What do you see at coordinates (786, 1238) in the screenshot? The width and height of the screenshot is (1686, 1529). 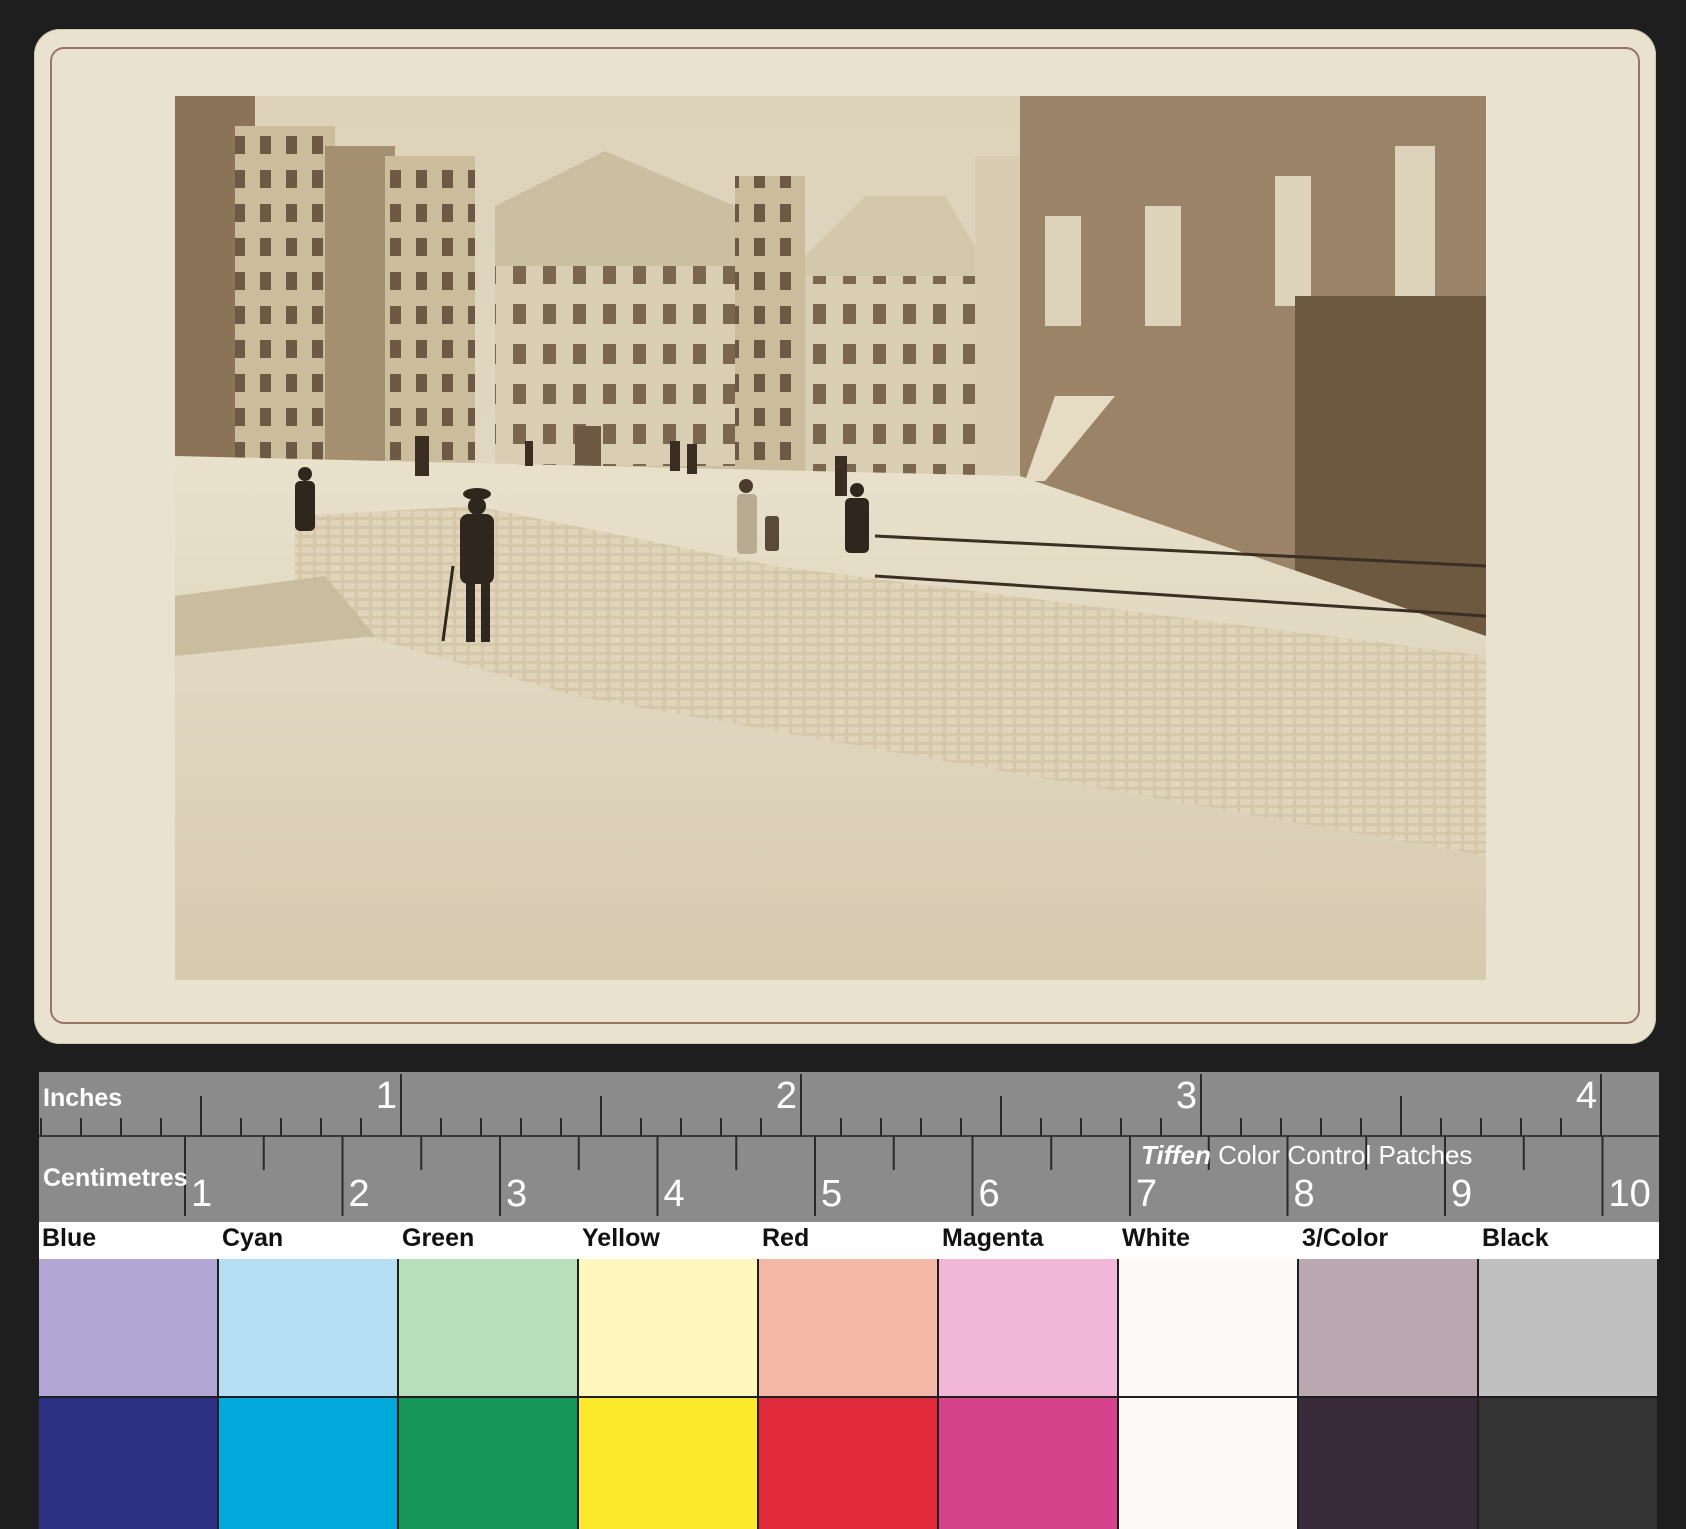 I see `patch-label-red: Red` at bounding box center [786, 1238].